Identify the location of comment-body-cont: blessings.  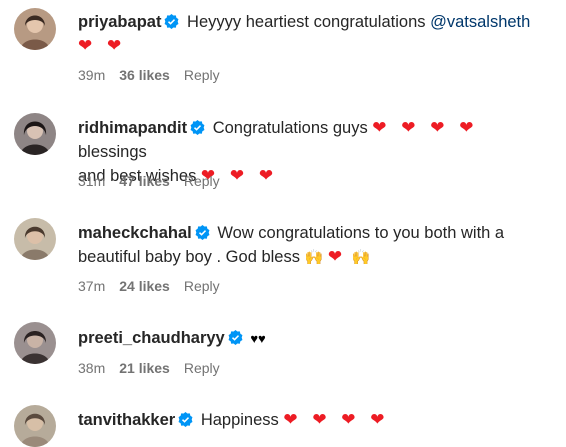
(112, 152).